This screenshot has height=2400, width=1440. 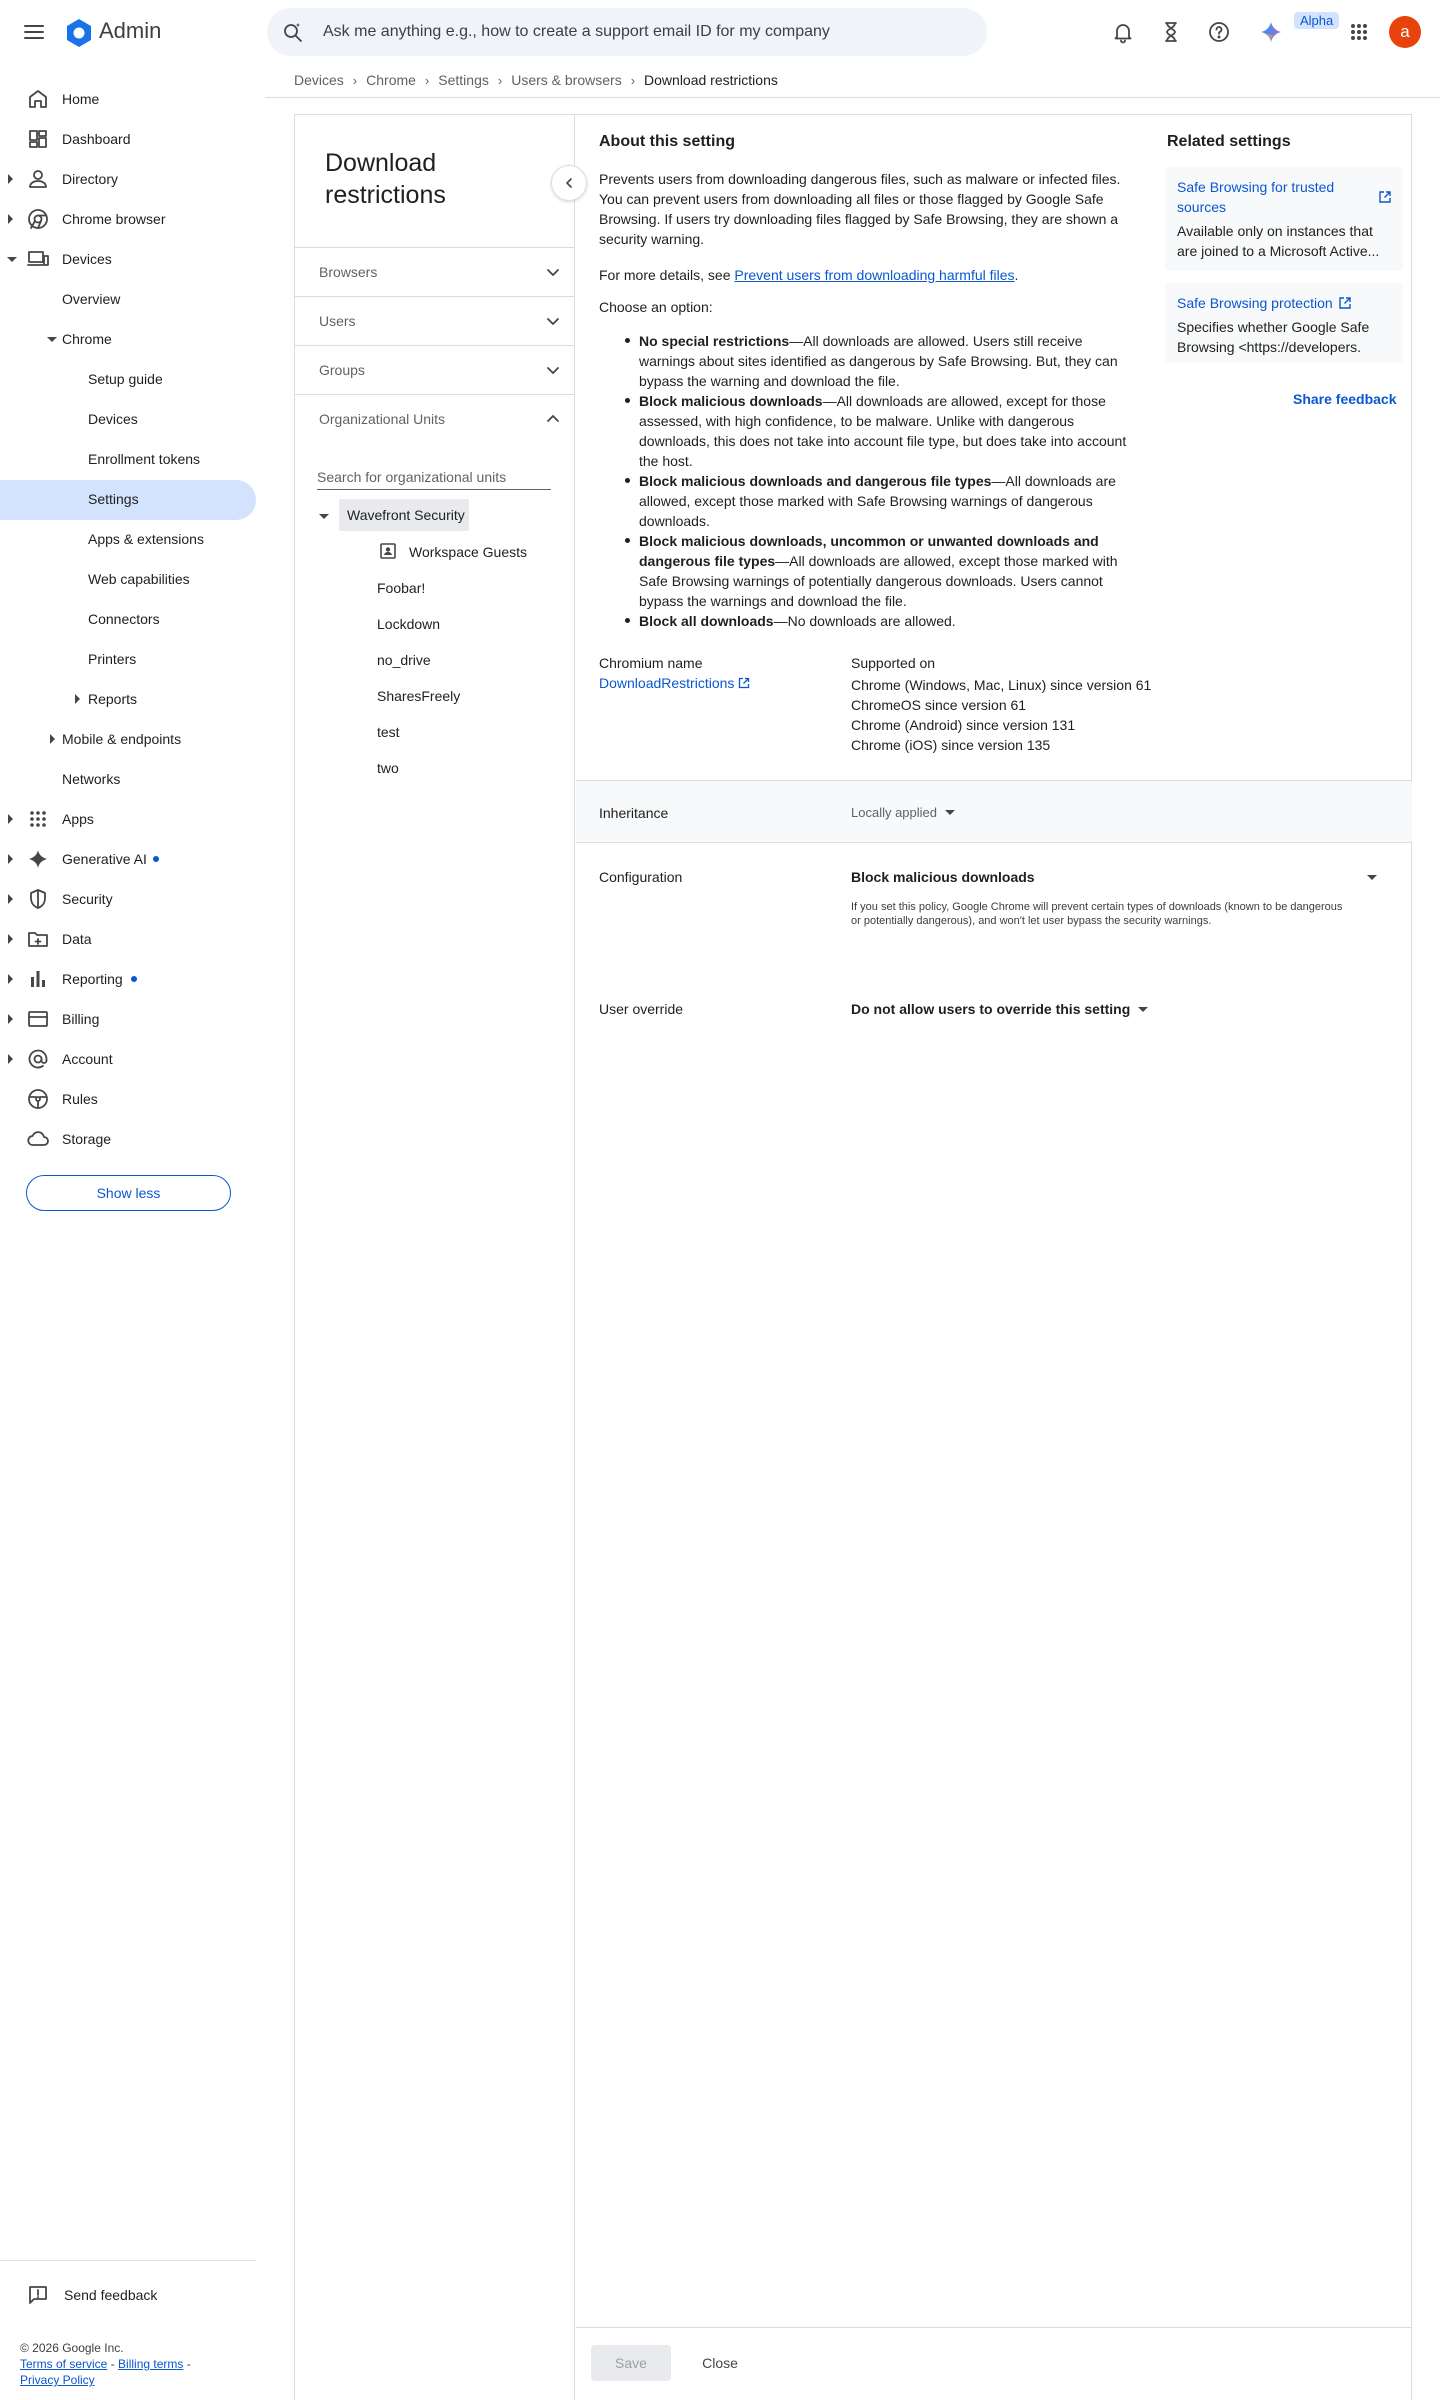 I want to click on nav-item-dashboard: Dashboard, so click(x=128, y=139).